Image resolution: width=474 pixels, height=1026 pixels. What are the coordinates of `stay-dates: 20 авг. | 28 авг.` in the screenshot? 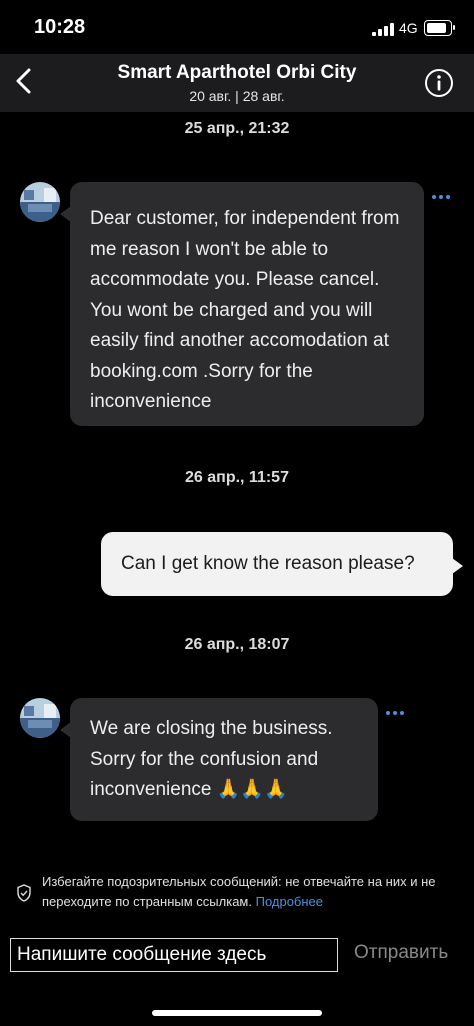 It's located at (237, 96).